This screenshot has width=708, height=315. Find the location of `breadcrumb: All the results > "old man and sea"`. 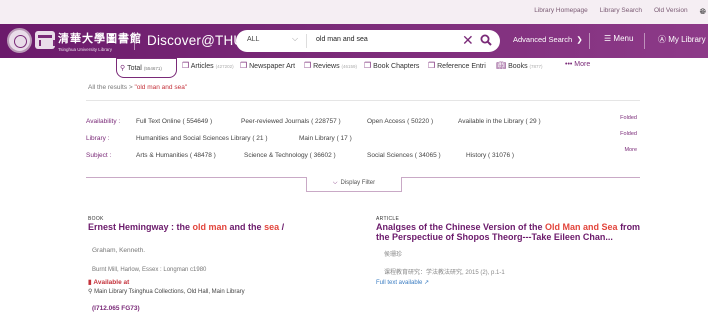

breadcrumb: All the results > "old man and sea" is located at coordinates (137, 87).